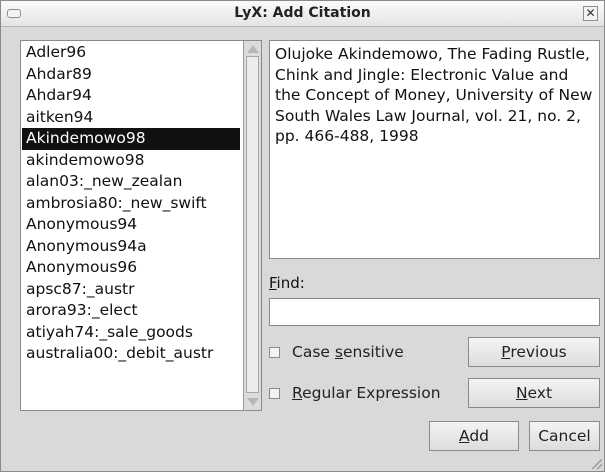 Image resolution: width=605 pixels, height=472 pixels. Describe the element at coordinates (366, 393) in the screenshot. I see `regex-label: Regular Expression` at that location.